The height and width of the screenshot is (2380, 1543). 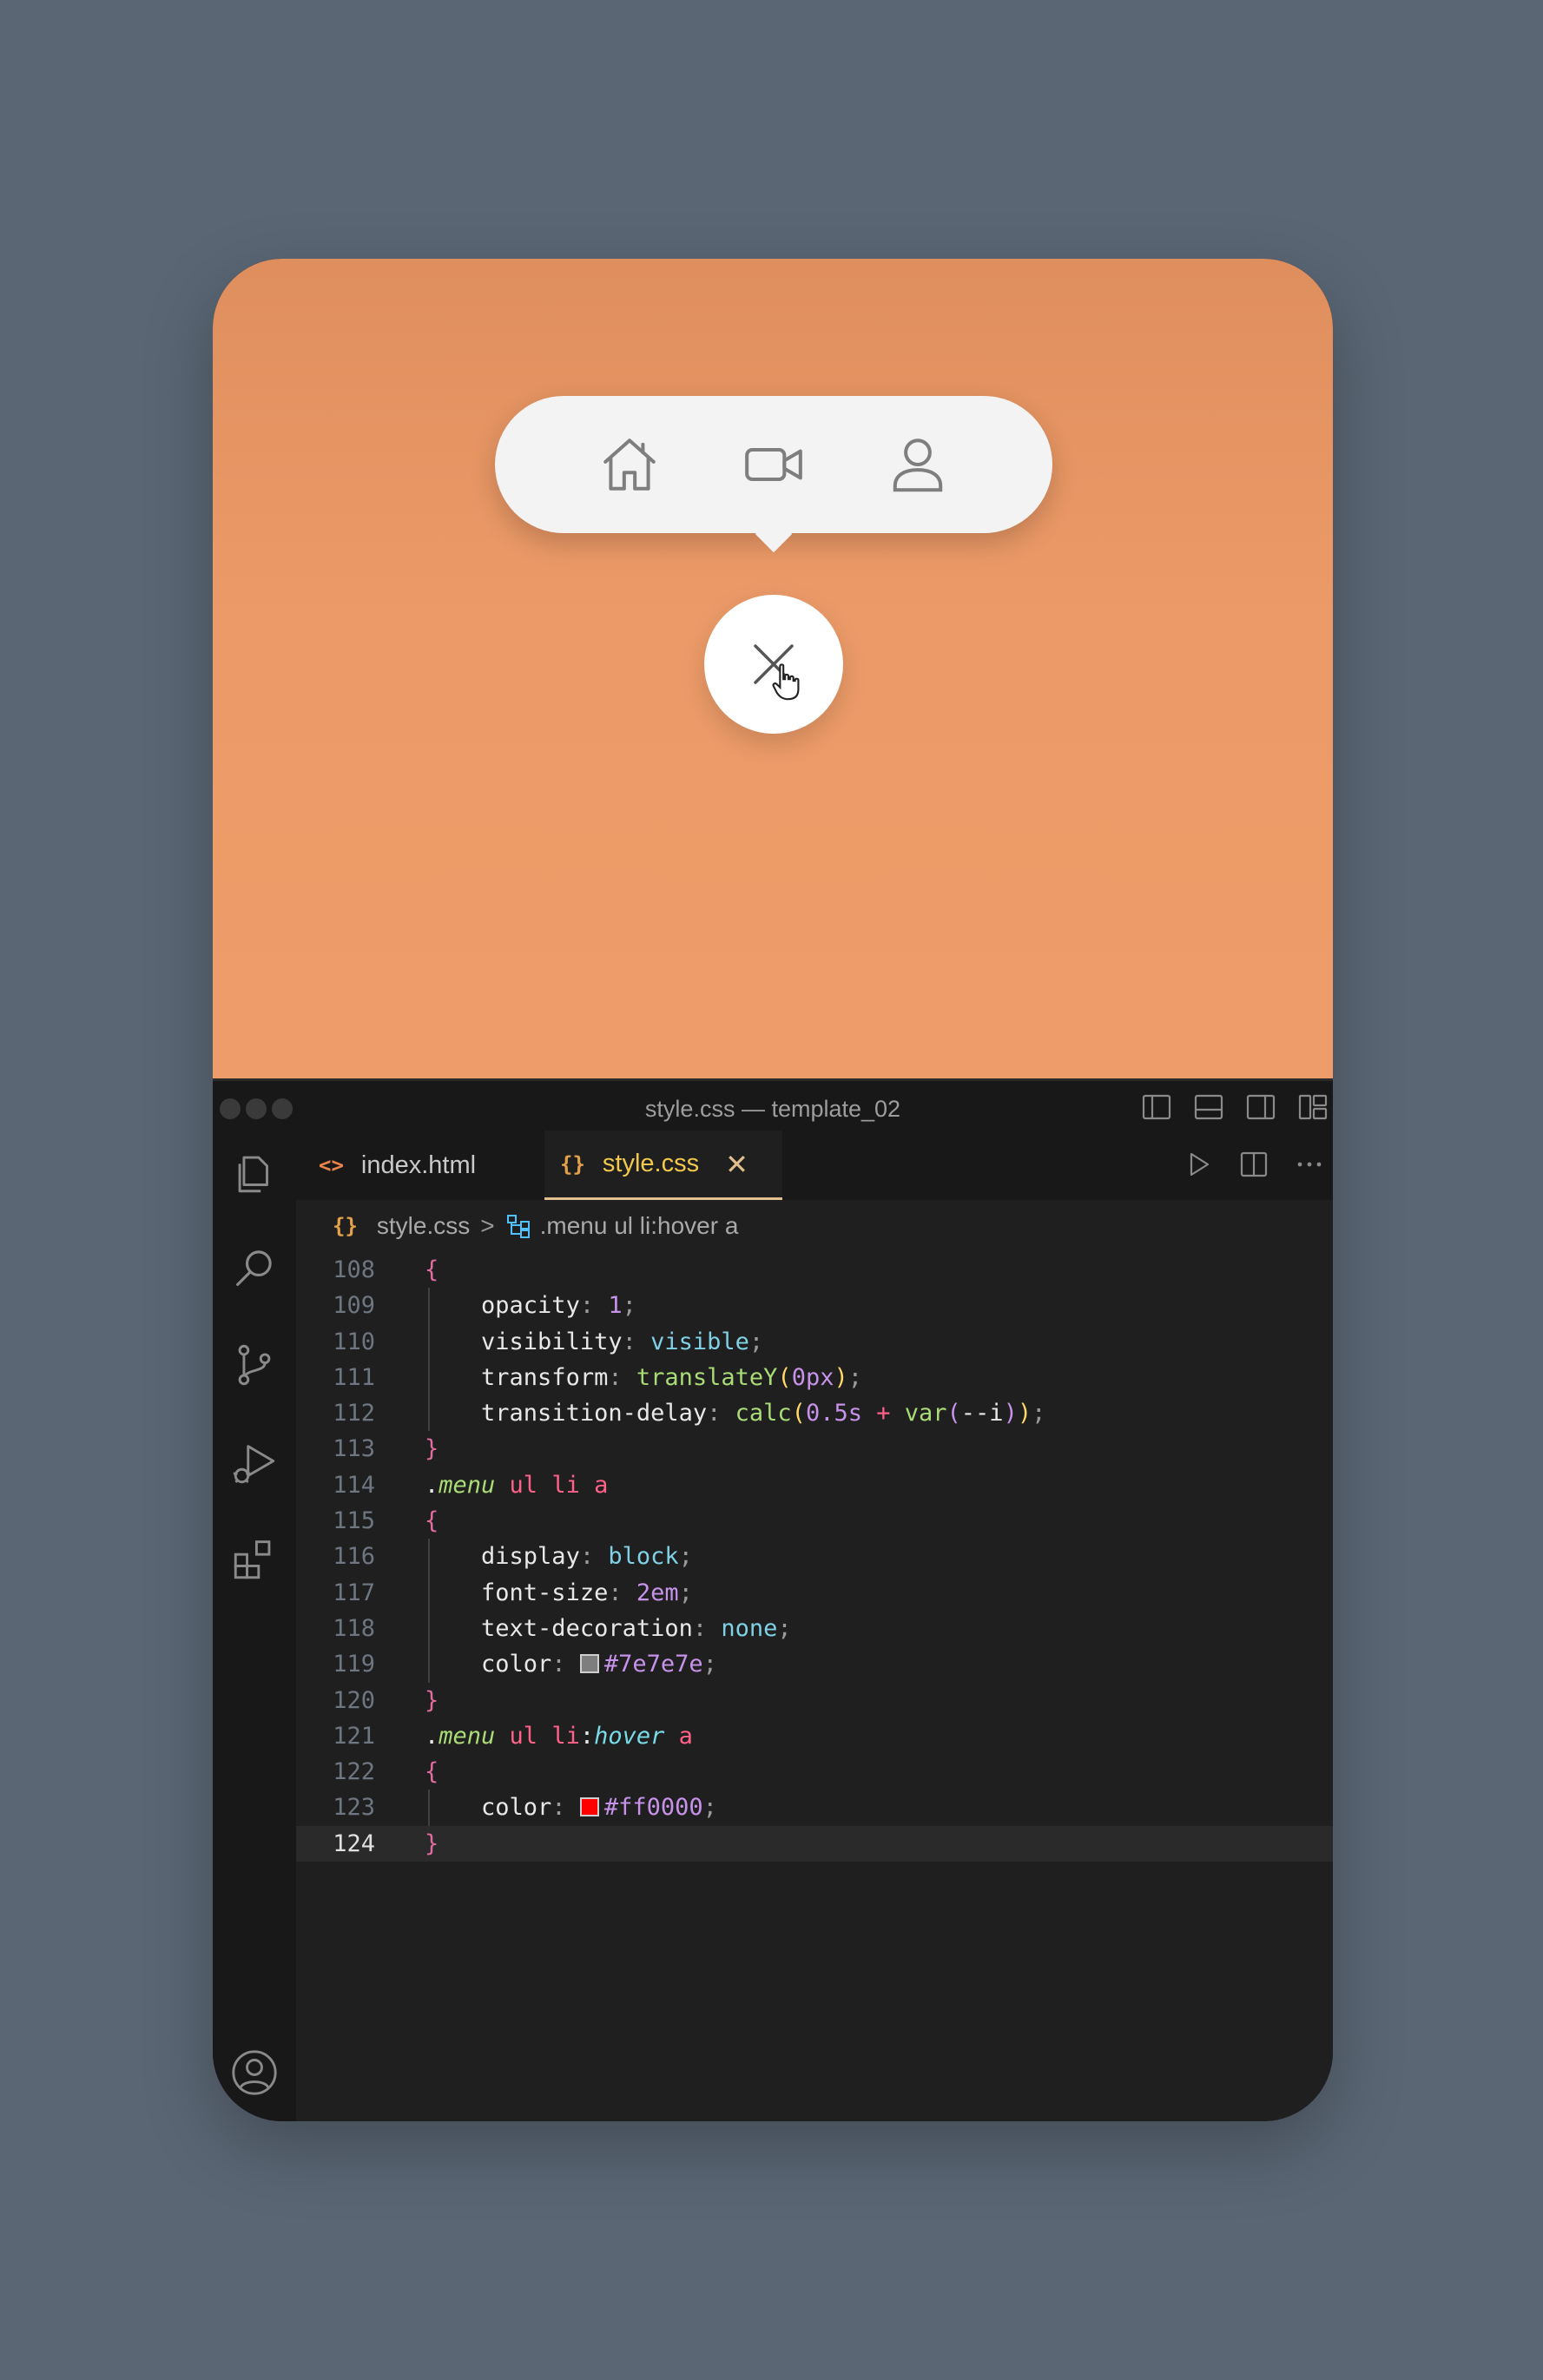 What do you see at coordinates (254, 1172) in the screenshot?
I see `explorer-icon` at bounding box center [254, 1172].